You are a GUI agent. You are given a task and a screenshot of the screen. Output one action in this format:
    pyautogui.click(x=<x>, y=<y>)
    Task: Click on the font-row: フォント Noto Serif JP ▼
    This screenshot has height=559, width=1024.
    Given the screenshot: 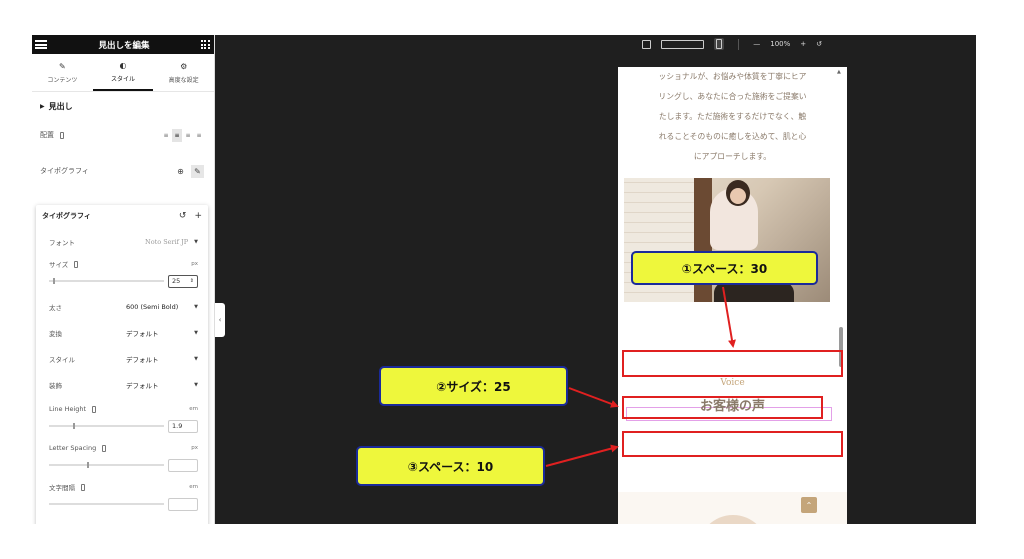 What is the action you would take?
    pyautogui.click(x=122, y=242)
    